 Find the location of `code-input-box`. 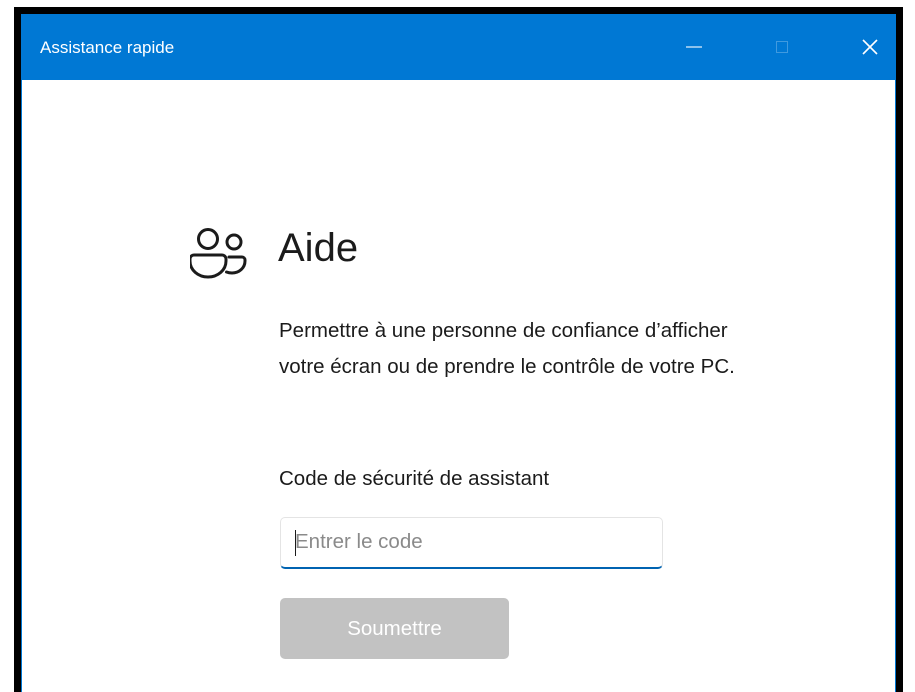

code-input-box is located at coordinates (471, 543).